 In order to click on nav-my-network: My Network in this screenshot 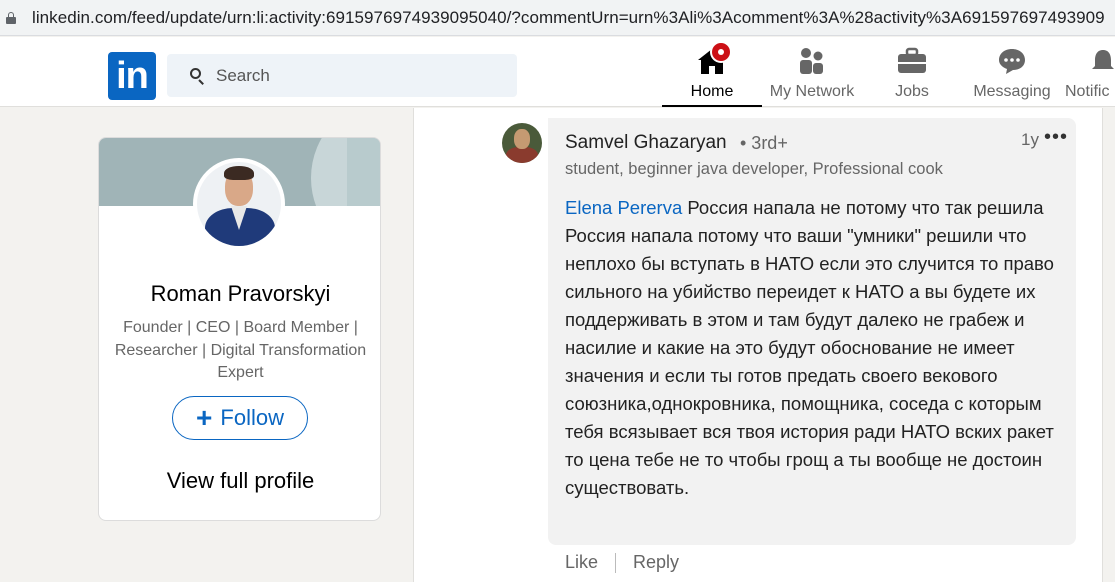, I will do `click(812, 72)`.